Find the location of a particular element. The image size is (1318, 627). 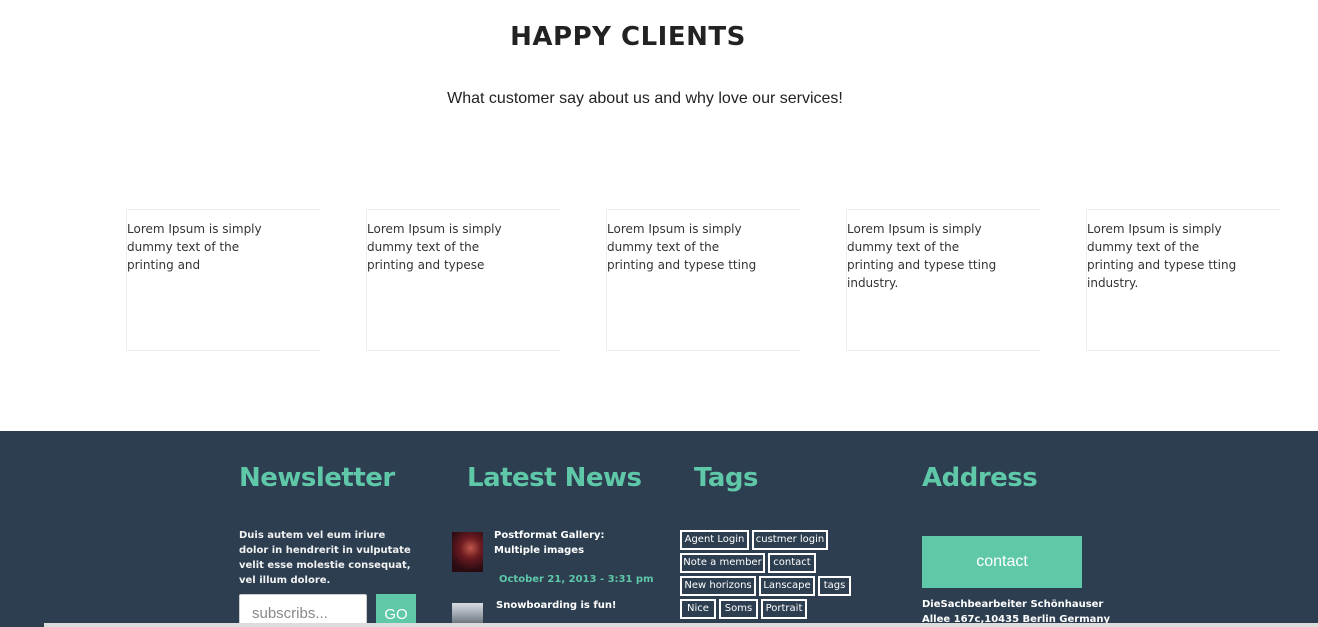

address-heading: Address is located at coordinates (980, 478).